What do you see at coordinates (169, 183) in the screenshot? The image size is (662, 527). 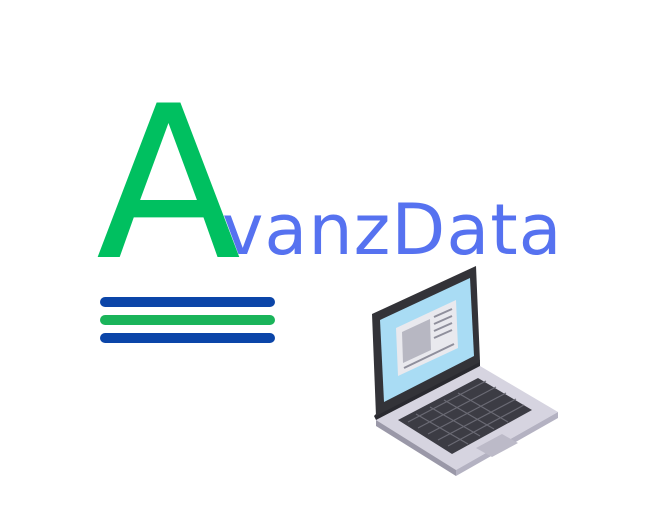 I see `logo-initial: A` at bounding box center [169, 183].